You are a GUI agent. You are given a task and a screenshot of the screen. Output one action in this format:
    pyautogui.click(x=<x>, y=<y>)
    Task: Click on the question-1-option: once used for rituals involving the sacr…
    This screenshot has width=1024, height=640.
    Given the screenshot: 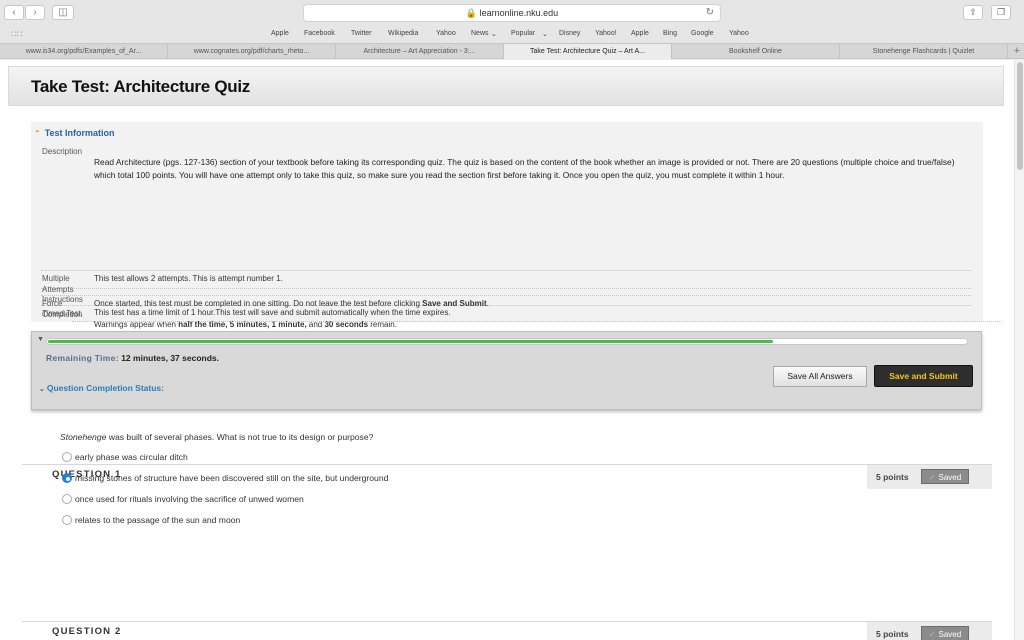 What is the action you would take?
    pyautogui.click(x=183, y=499)
    